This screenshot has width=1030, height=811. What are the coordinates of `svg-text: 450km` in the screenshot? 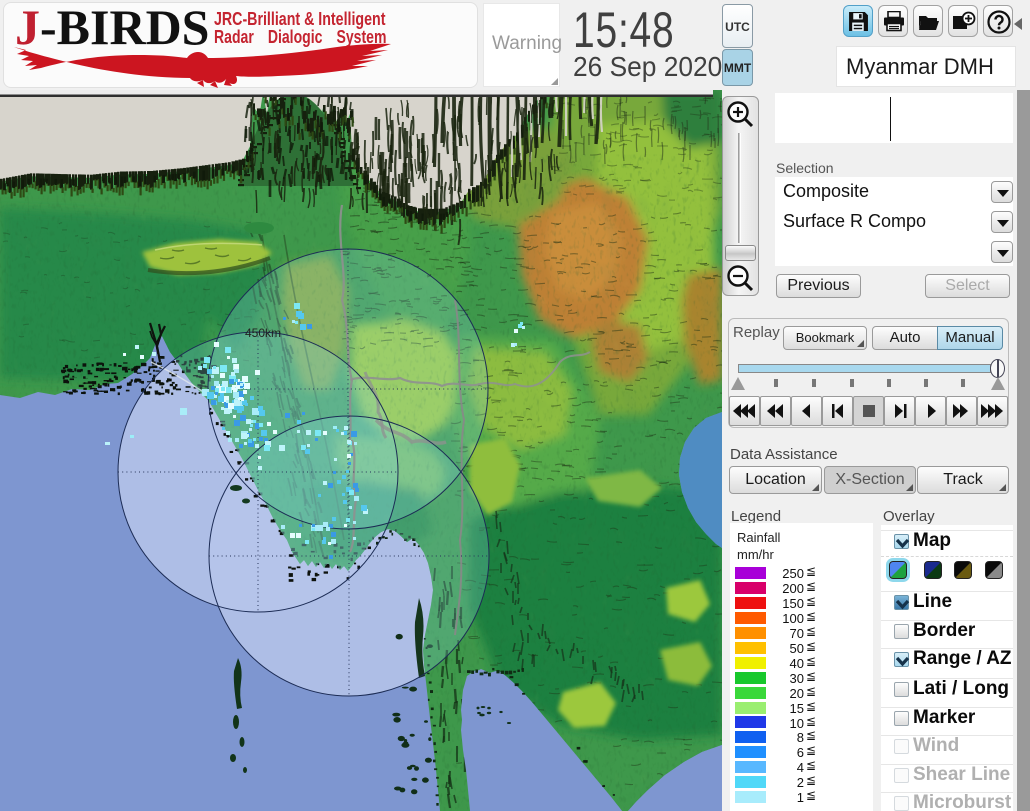 It's located at (263, 333).